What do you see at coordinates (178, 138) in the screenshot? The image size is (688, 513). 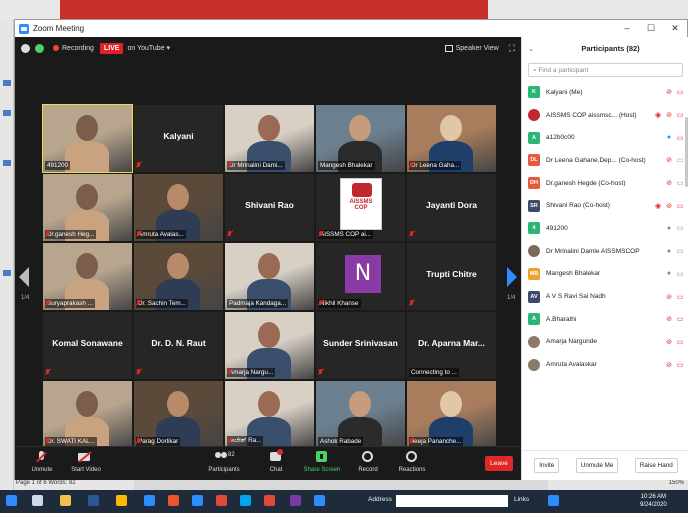 I see `video-tile: Kalyani` at bounding box center [178, 138].